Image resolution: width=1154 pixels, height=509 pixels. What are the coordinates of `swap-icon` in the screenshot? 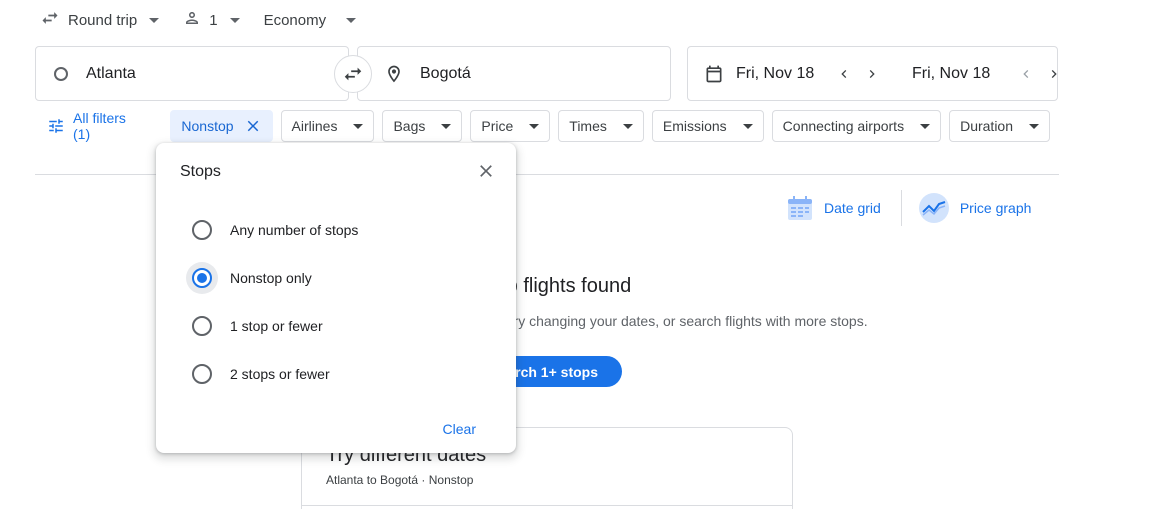 It's located at (353, 74).